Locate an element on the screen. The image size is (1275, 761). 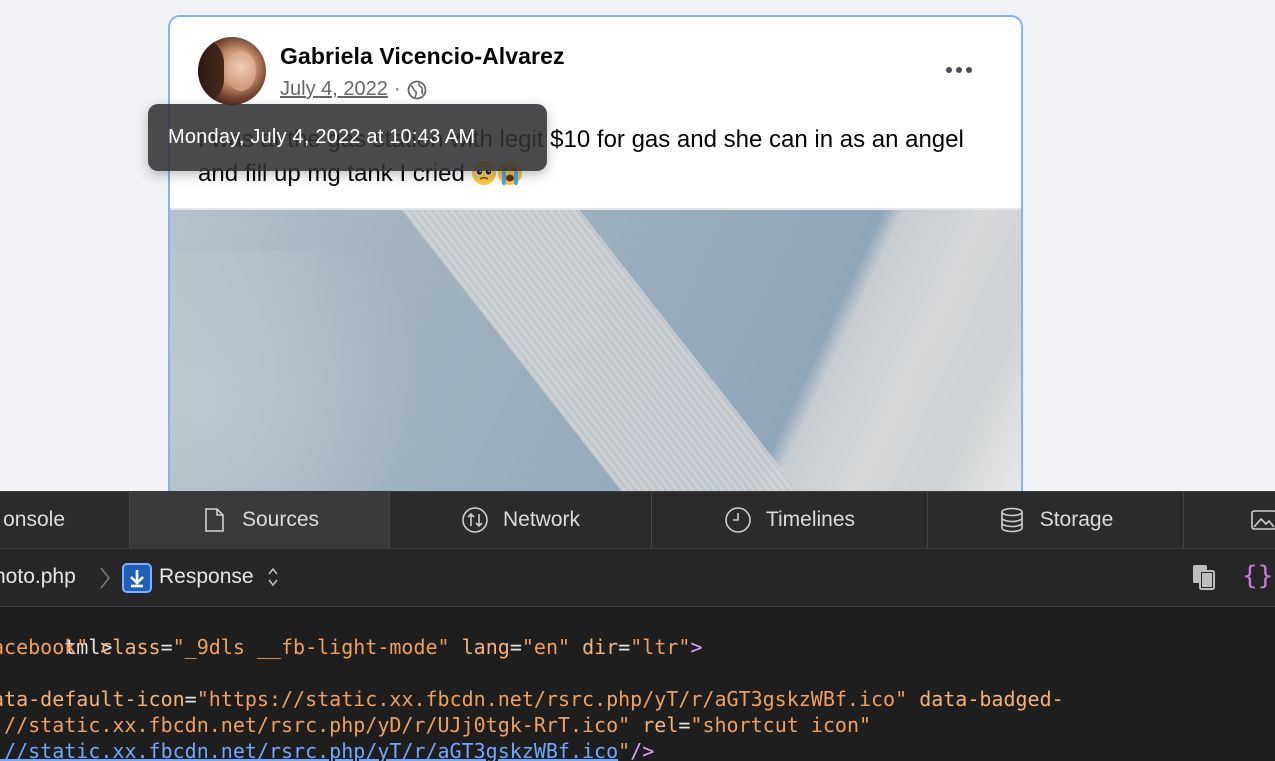
more-options-button is located at coordinates (959, 70).